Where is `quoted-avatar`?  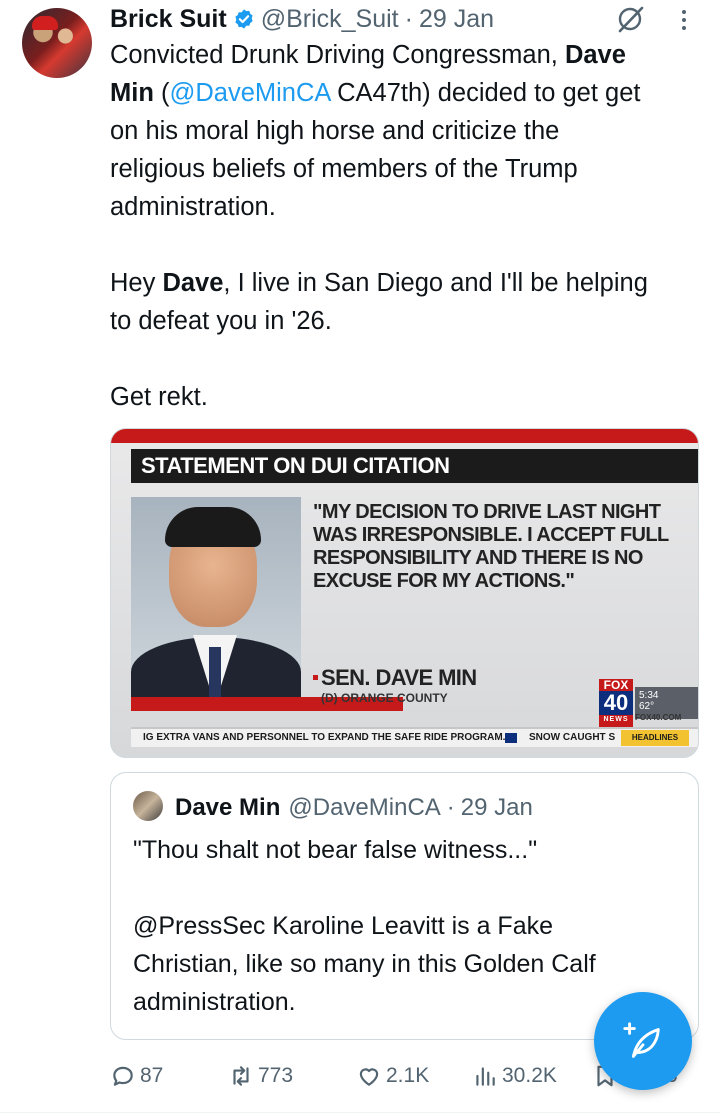 quoted-avatar is located at coordinates (148, 806).